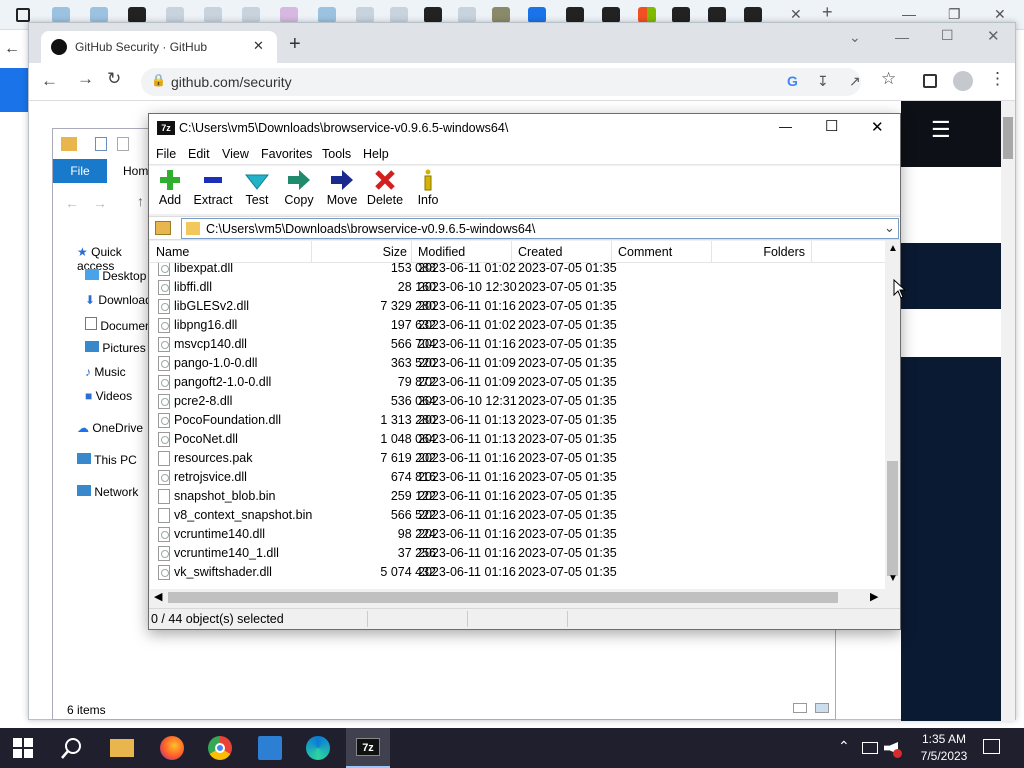  I want to click on file-list-horizontal-scrollbar: ◀ ▶, so click(524, 597).